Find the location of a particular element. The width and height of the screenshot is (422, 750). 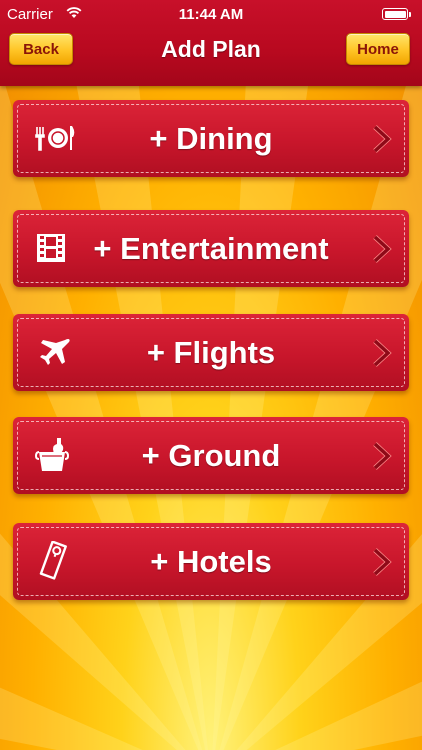

add-ground-button: + Ground is located at coordinates (211, 455).